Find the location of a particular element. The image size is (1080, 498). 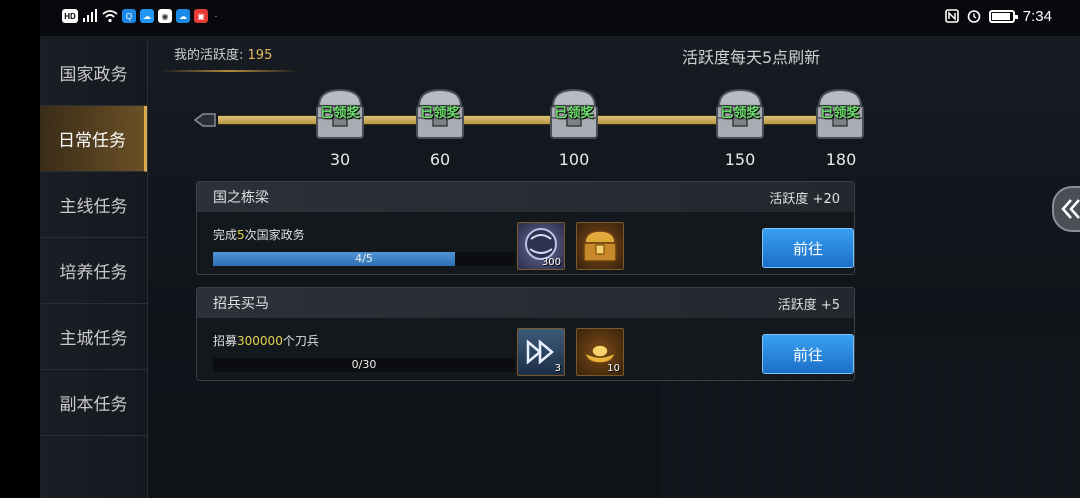

task-category-sidebar: 国家政务 日常任务 主线任务 培养任务 主城任务 副本任务 is located at coordinates (94, 269).